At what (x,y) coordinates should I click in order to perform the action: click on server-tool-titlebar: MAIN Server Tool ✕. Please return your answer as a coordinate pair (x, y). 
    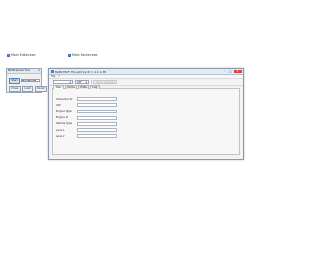
    Looking at the image, I should click on (24, 71).